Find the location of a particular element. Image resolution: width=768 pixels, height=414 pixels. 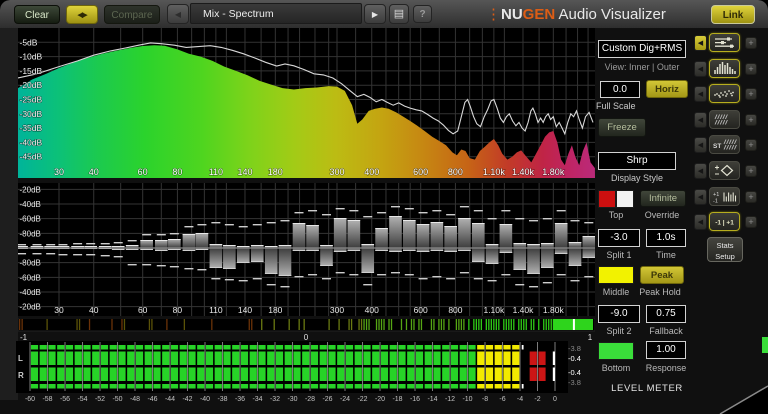

link-button: Link is located at coordinates (733, 14).